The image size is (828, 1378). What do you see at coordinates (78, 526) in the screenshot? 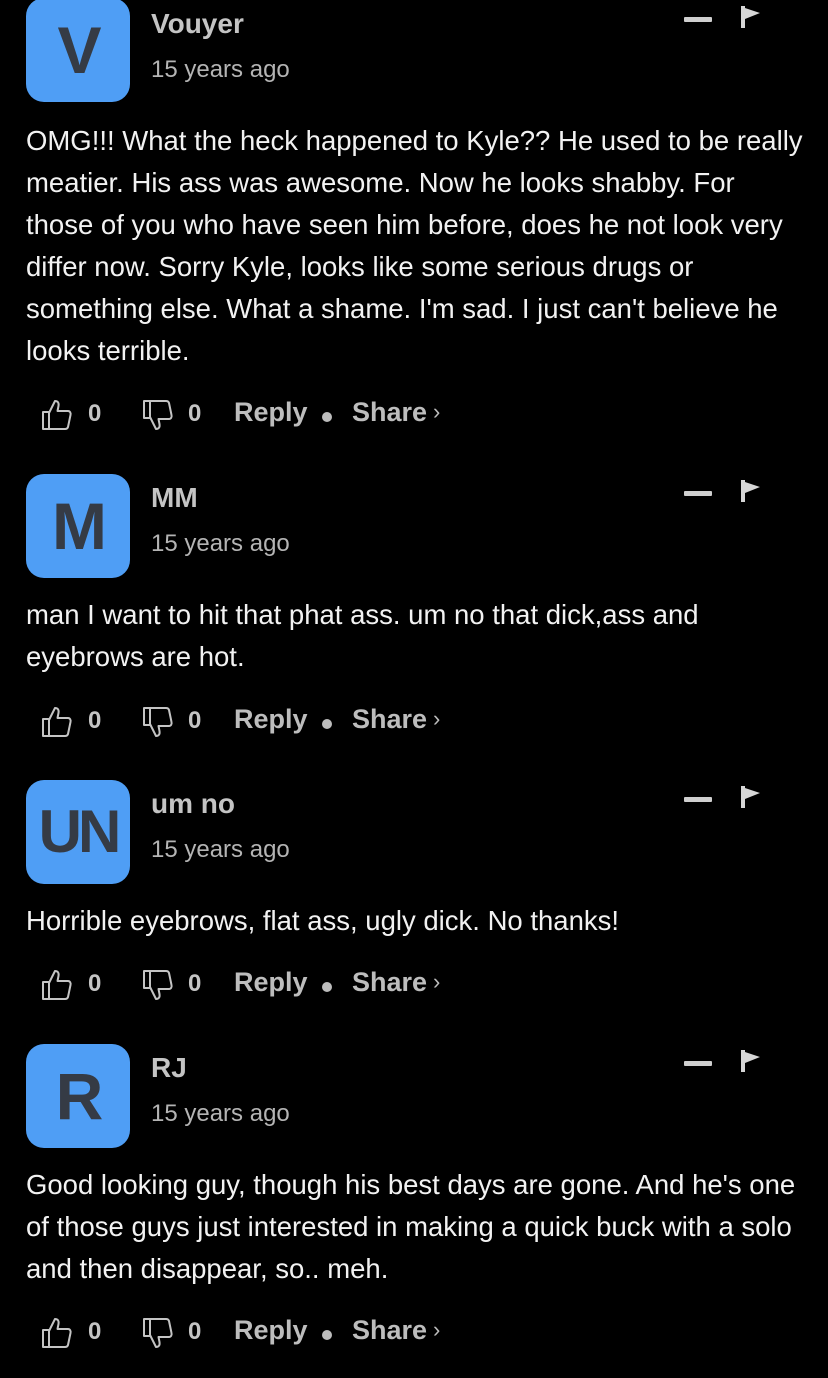
I see `avatar: M` at bounding box center [78, 526].